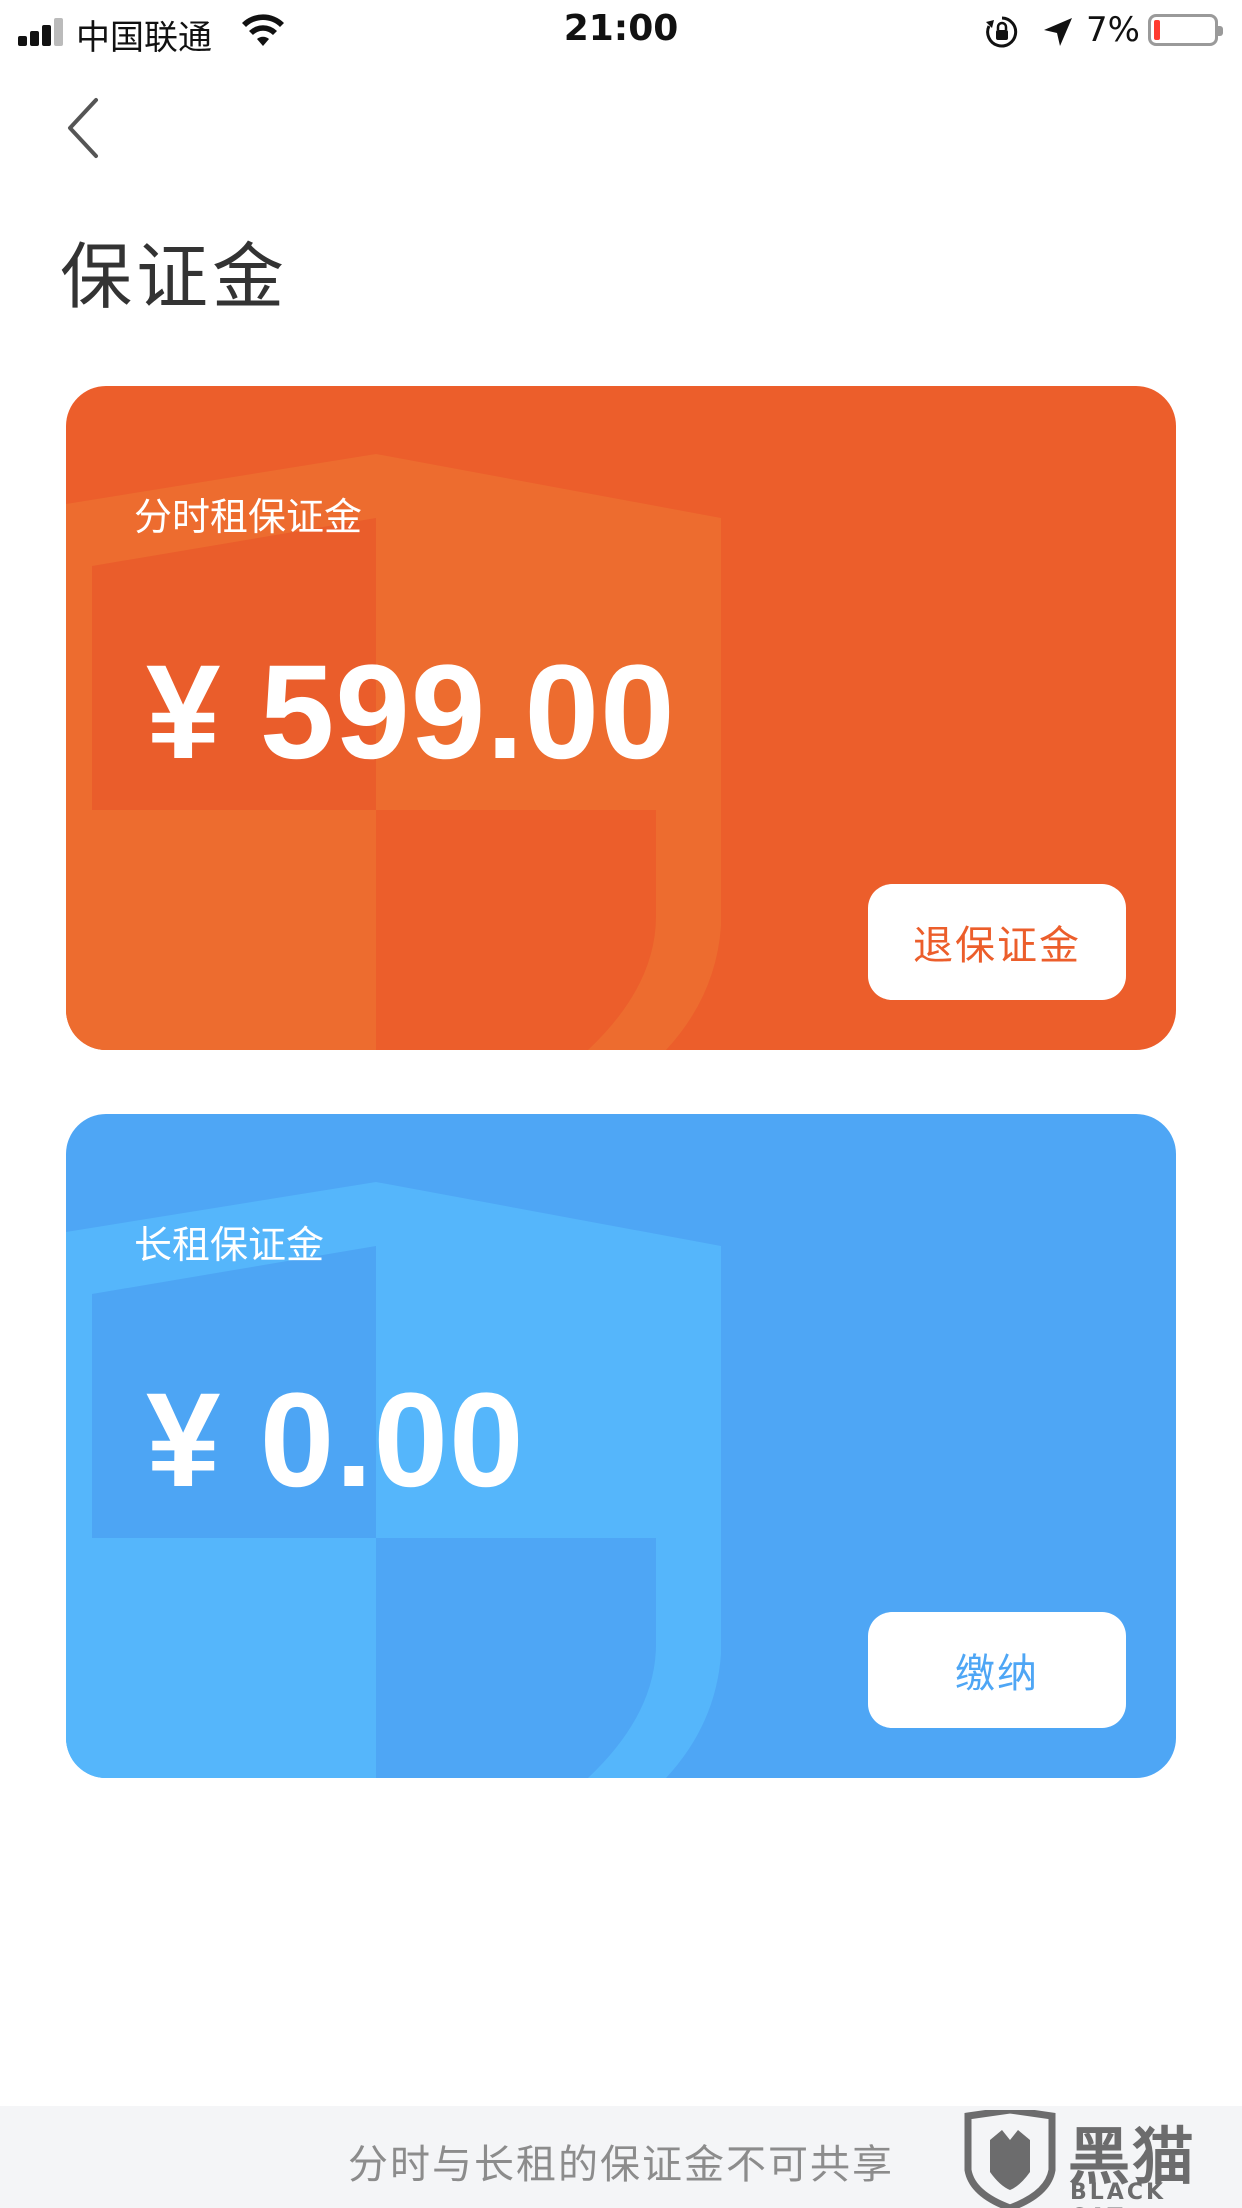  I want to click on card-label: 长租保证金, so click(229, 1245).